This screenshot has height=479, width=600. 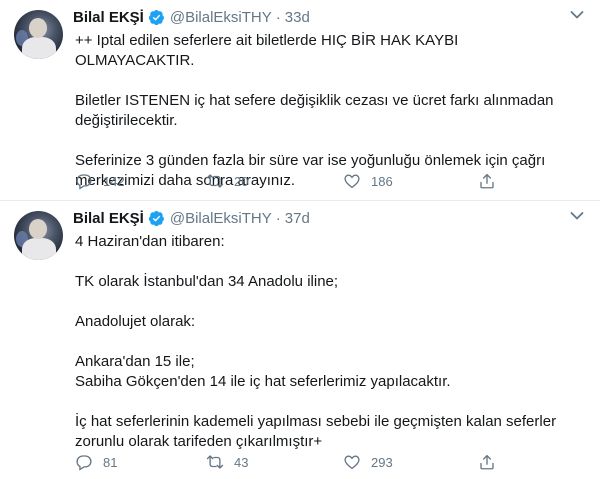 I want to click on like-button: 186, so click(x=368, y=181).